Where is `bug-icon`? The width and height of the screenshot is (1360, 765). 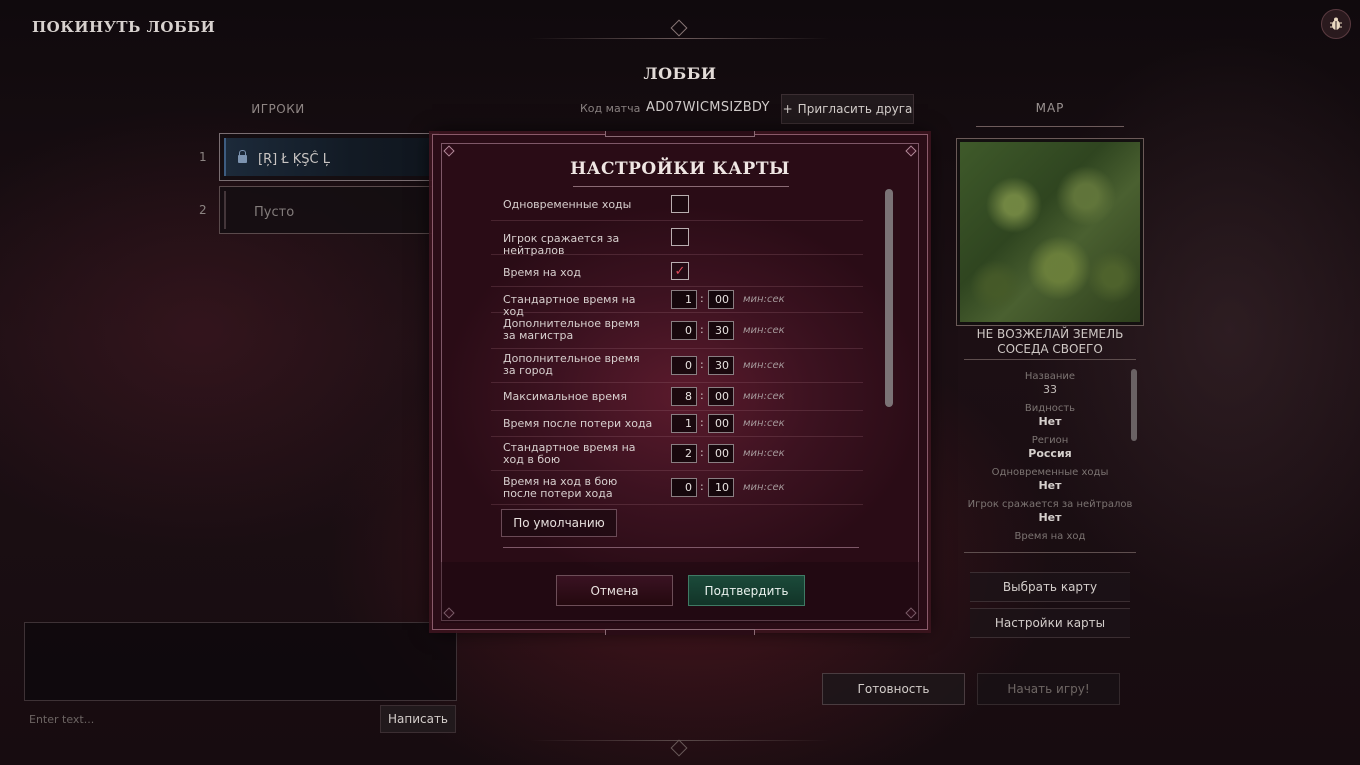
bug-icon is located at coordinates (1336, 23).